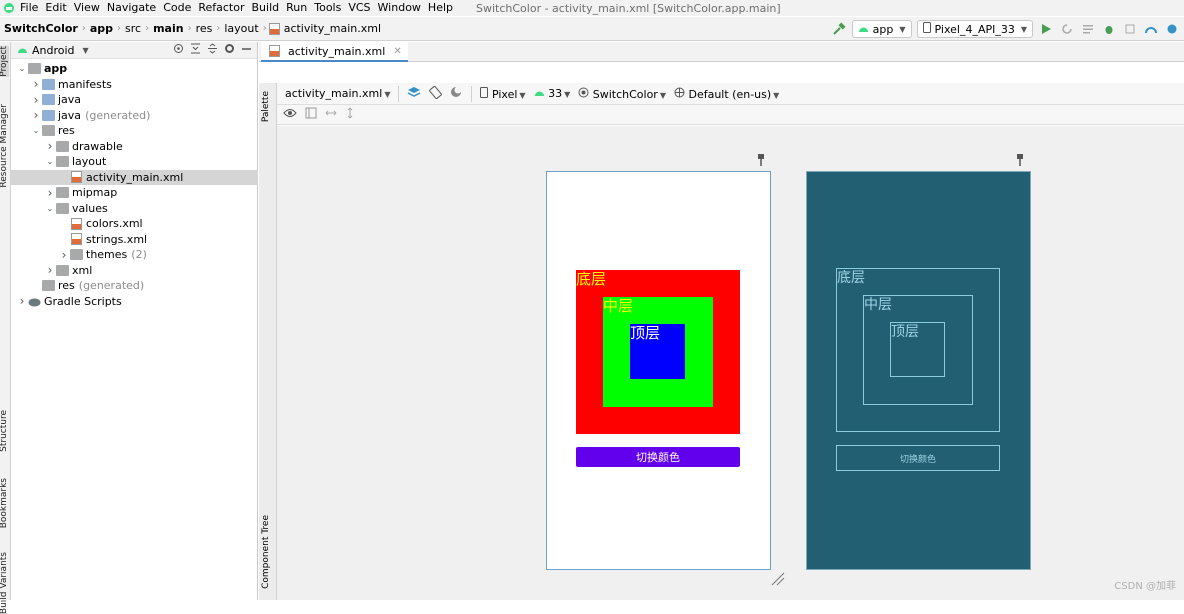  Describe the element at coordinates (440, 8) in the screenshot. I see `menu-help: Help` at that location.